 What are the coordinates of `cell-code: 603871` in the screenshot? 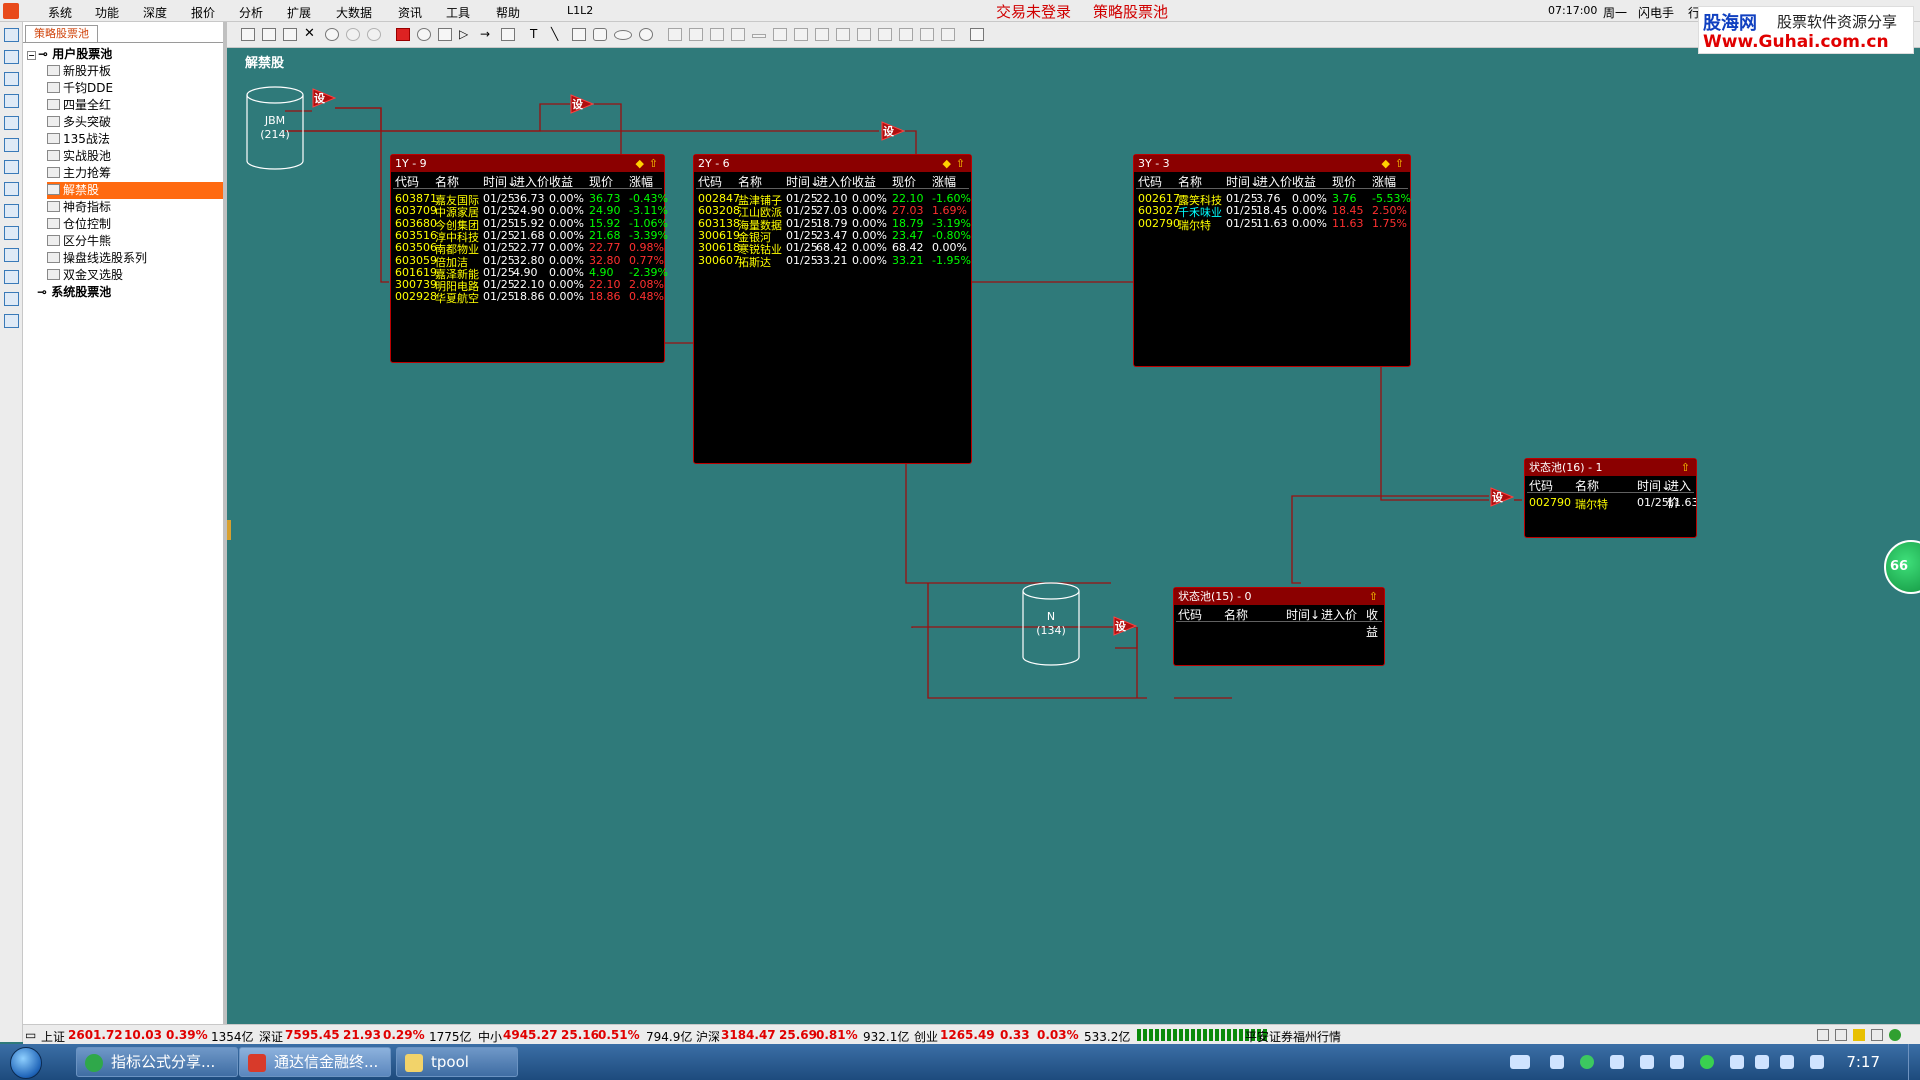 It's located at (416, 198).